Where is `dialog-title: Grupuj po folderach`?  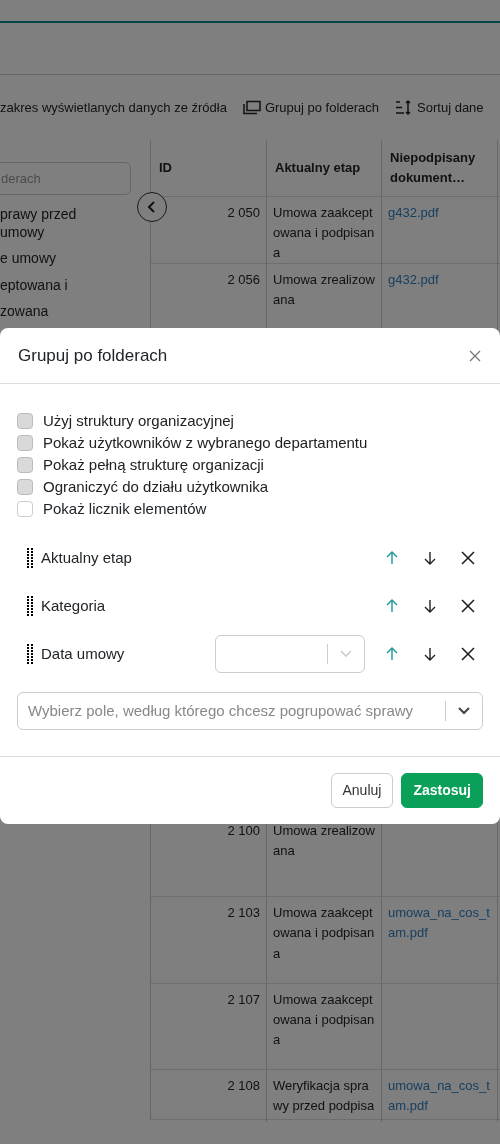
dialog-title: Grupuj po folderach is located at coordinates (93, 356).